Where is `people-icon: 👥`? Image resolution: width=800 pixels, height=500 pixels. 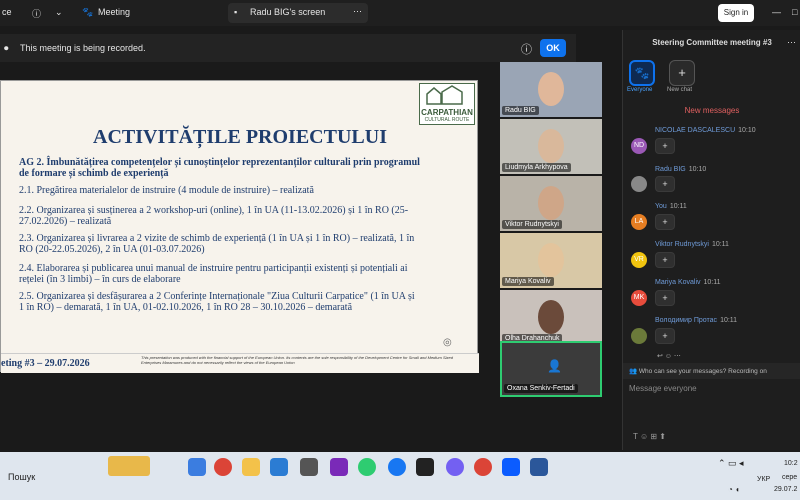 people-icon: 👥 is located at coordinates (634, 371).